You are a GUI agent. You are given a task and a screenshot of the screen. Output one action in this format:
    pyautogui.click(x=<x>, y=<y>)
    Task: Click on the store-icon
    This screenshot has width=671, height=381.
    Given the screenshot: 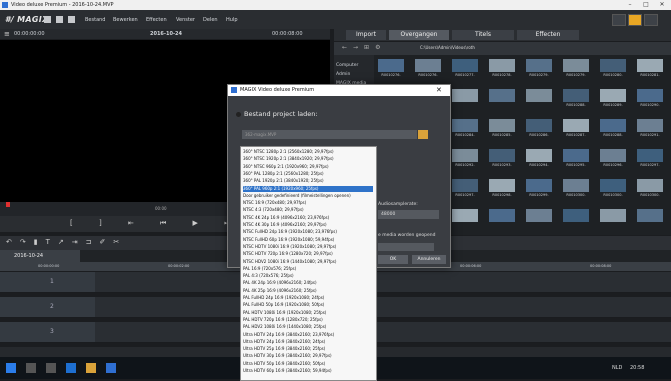 What is the action you would take?
    pyautogui.click(x=619, y=20)
    